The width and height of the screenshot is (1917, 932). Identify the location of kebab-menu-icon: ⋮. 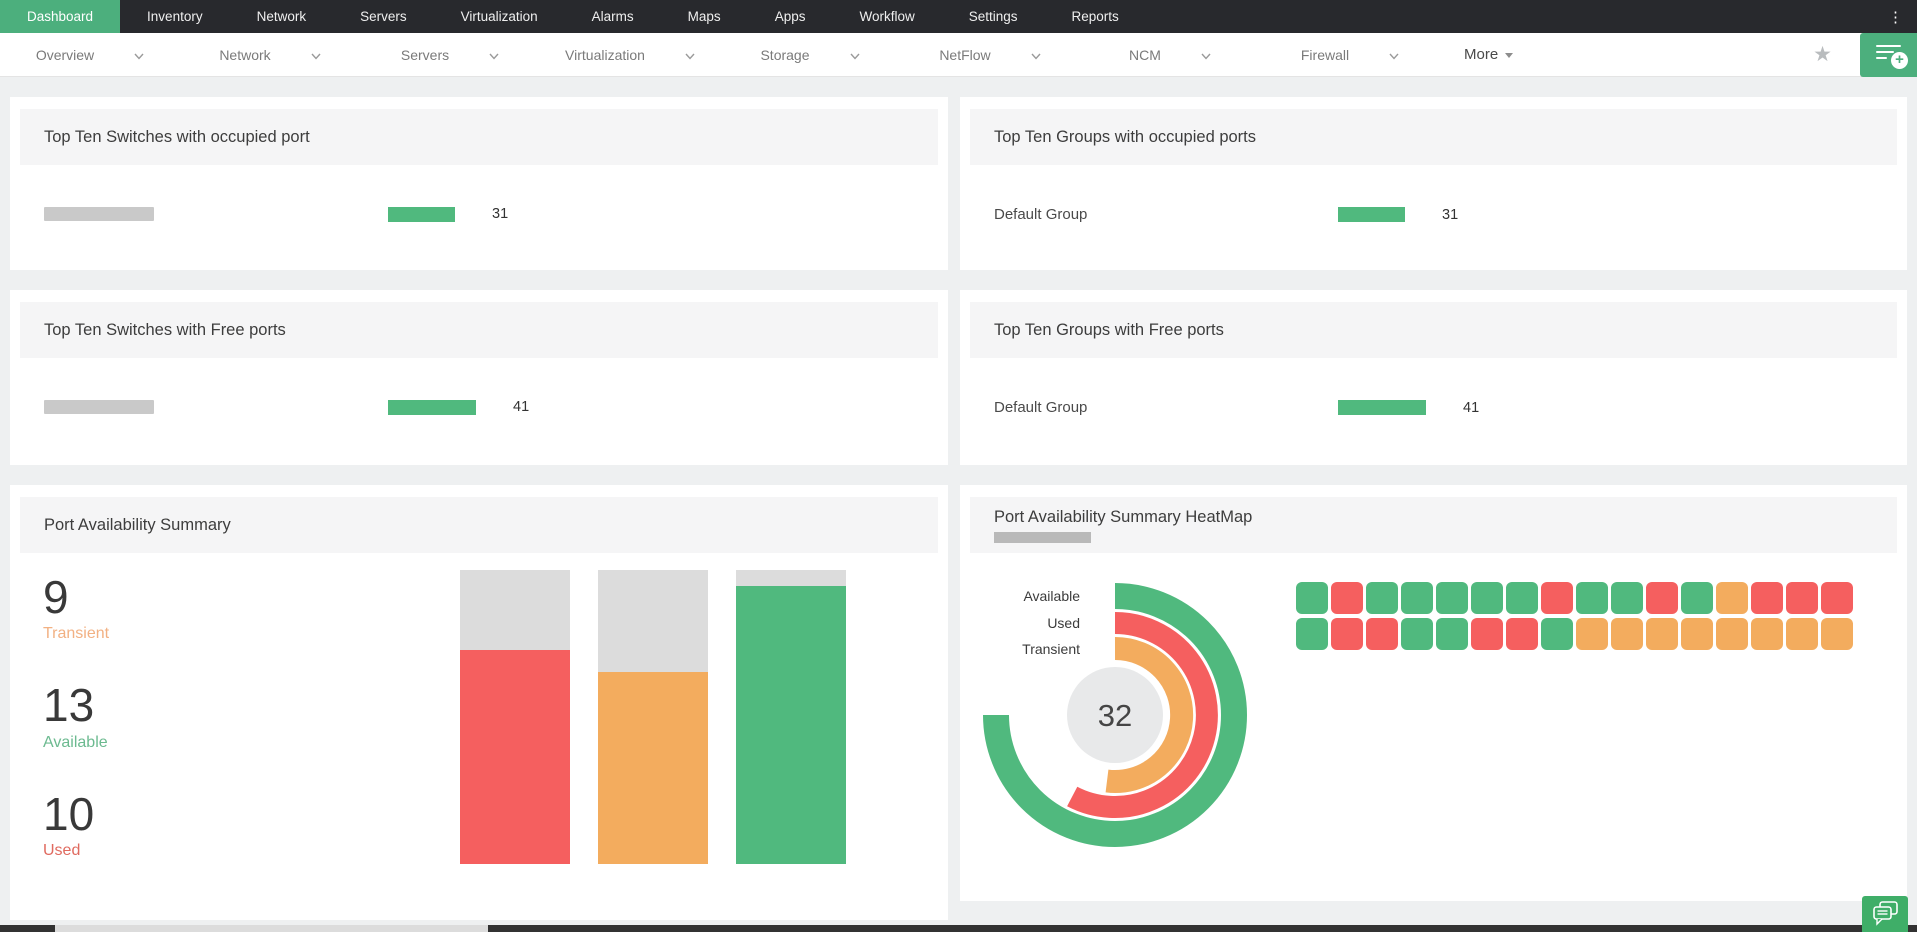
(1895, 16).